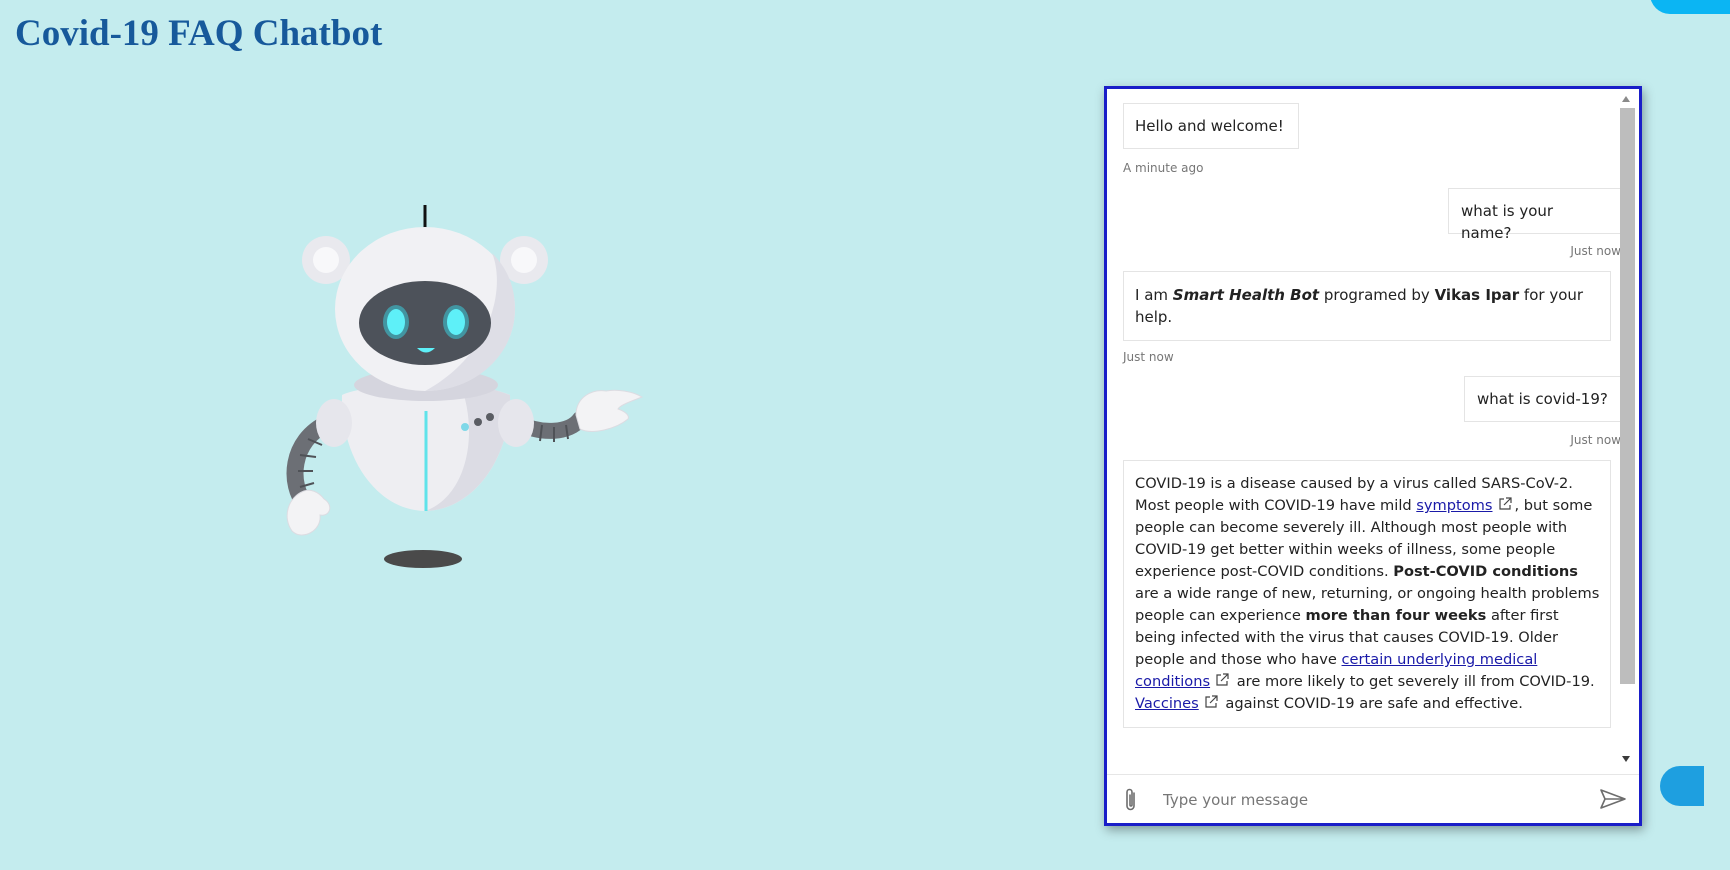  Describe the element at coordinates (1454, 505) in the screenshot. I see `symptoms-link: symptoms` at that location.